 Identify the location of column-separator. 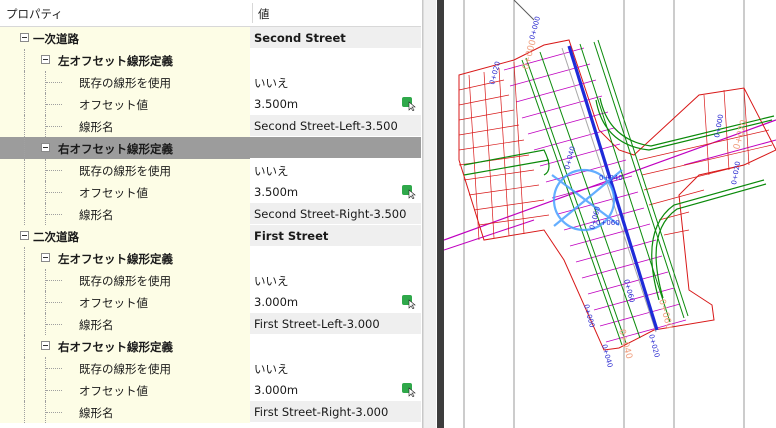
(252, 13).